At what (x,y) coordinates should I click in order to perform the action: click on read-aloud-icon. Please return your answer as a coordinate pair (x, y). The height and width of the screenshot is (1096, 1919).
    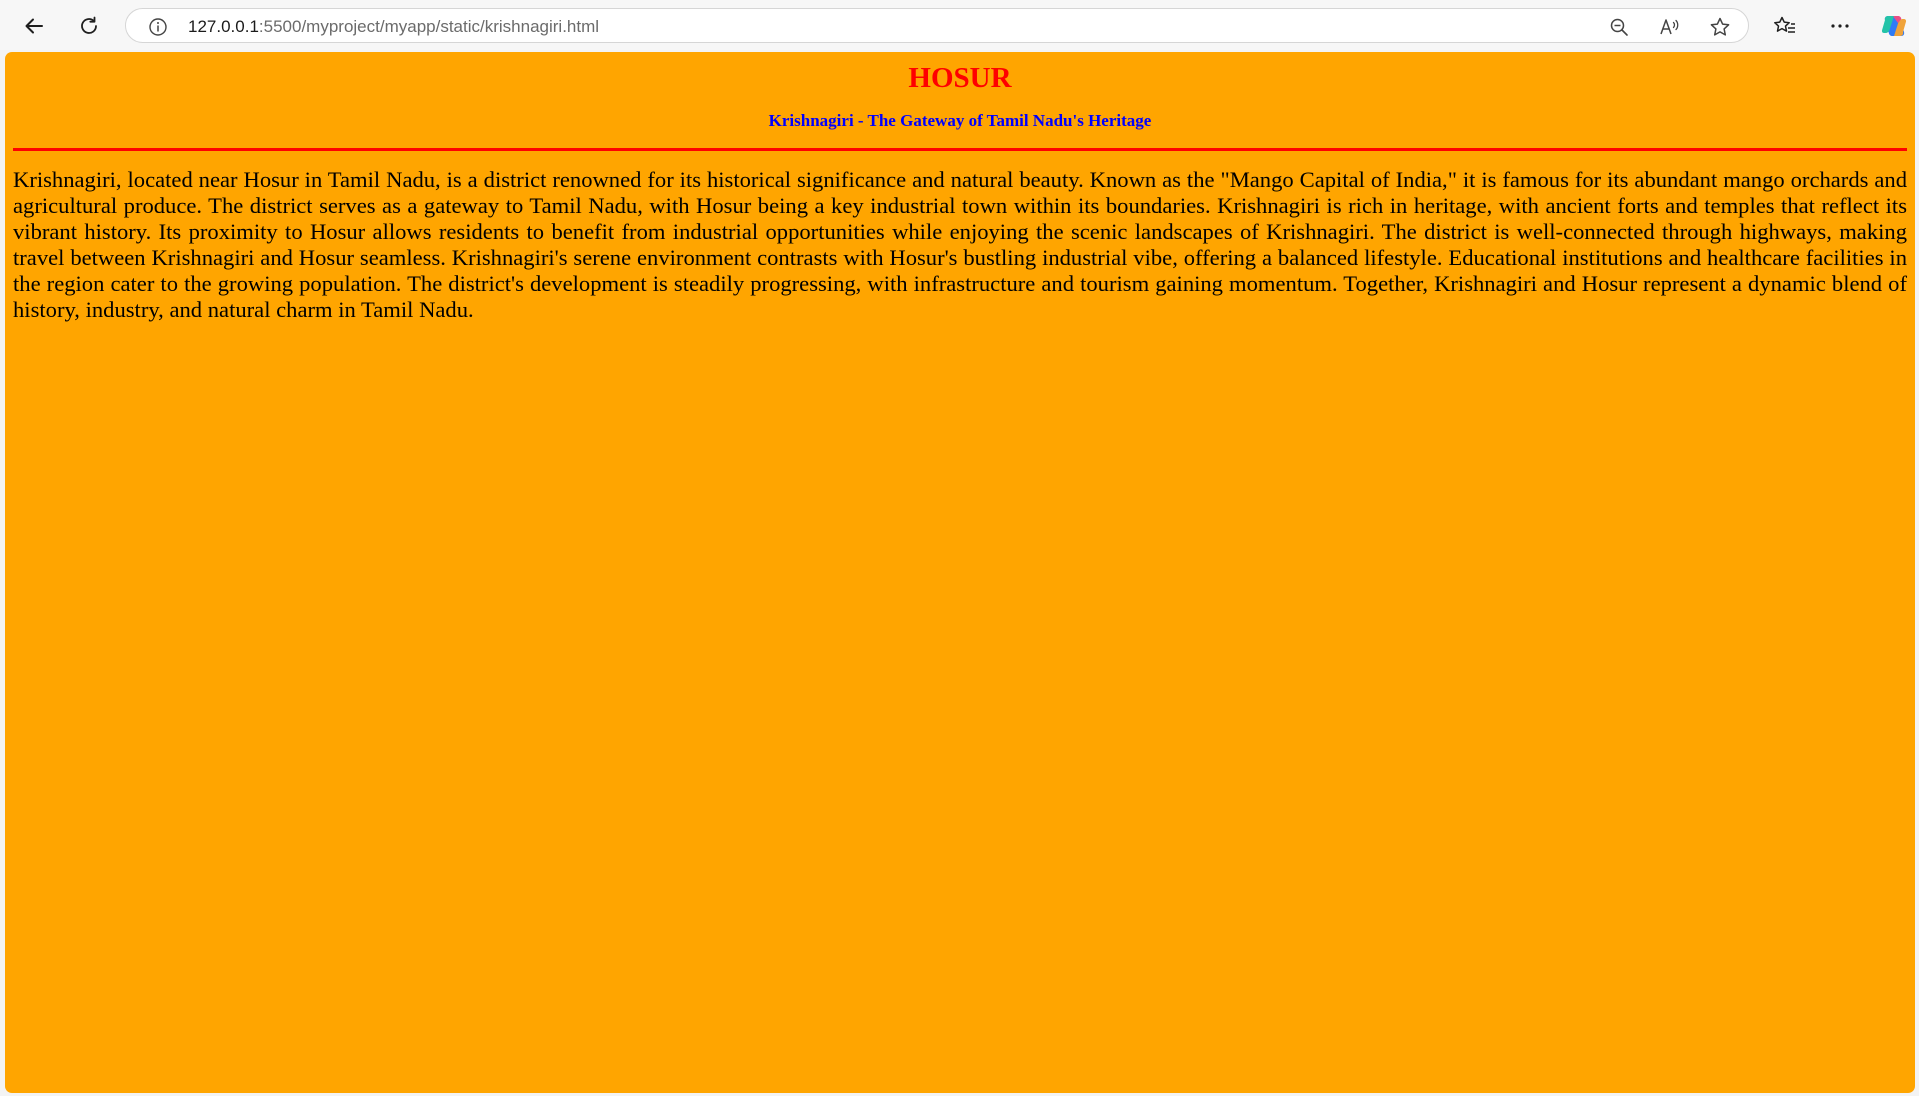
    Looking at the image, I should click on (1670, 27).